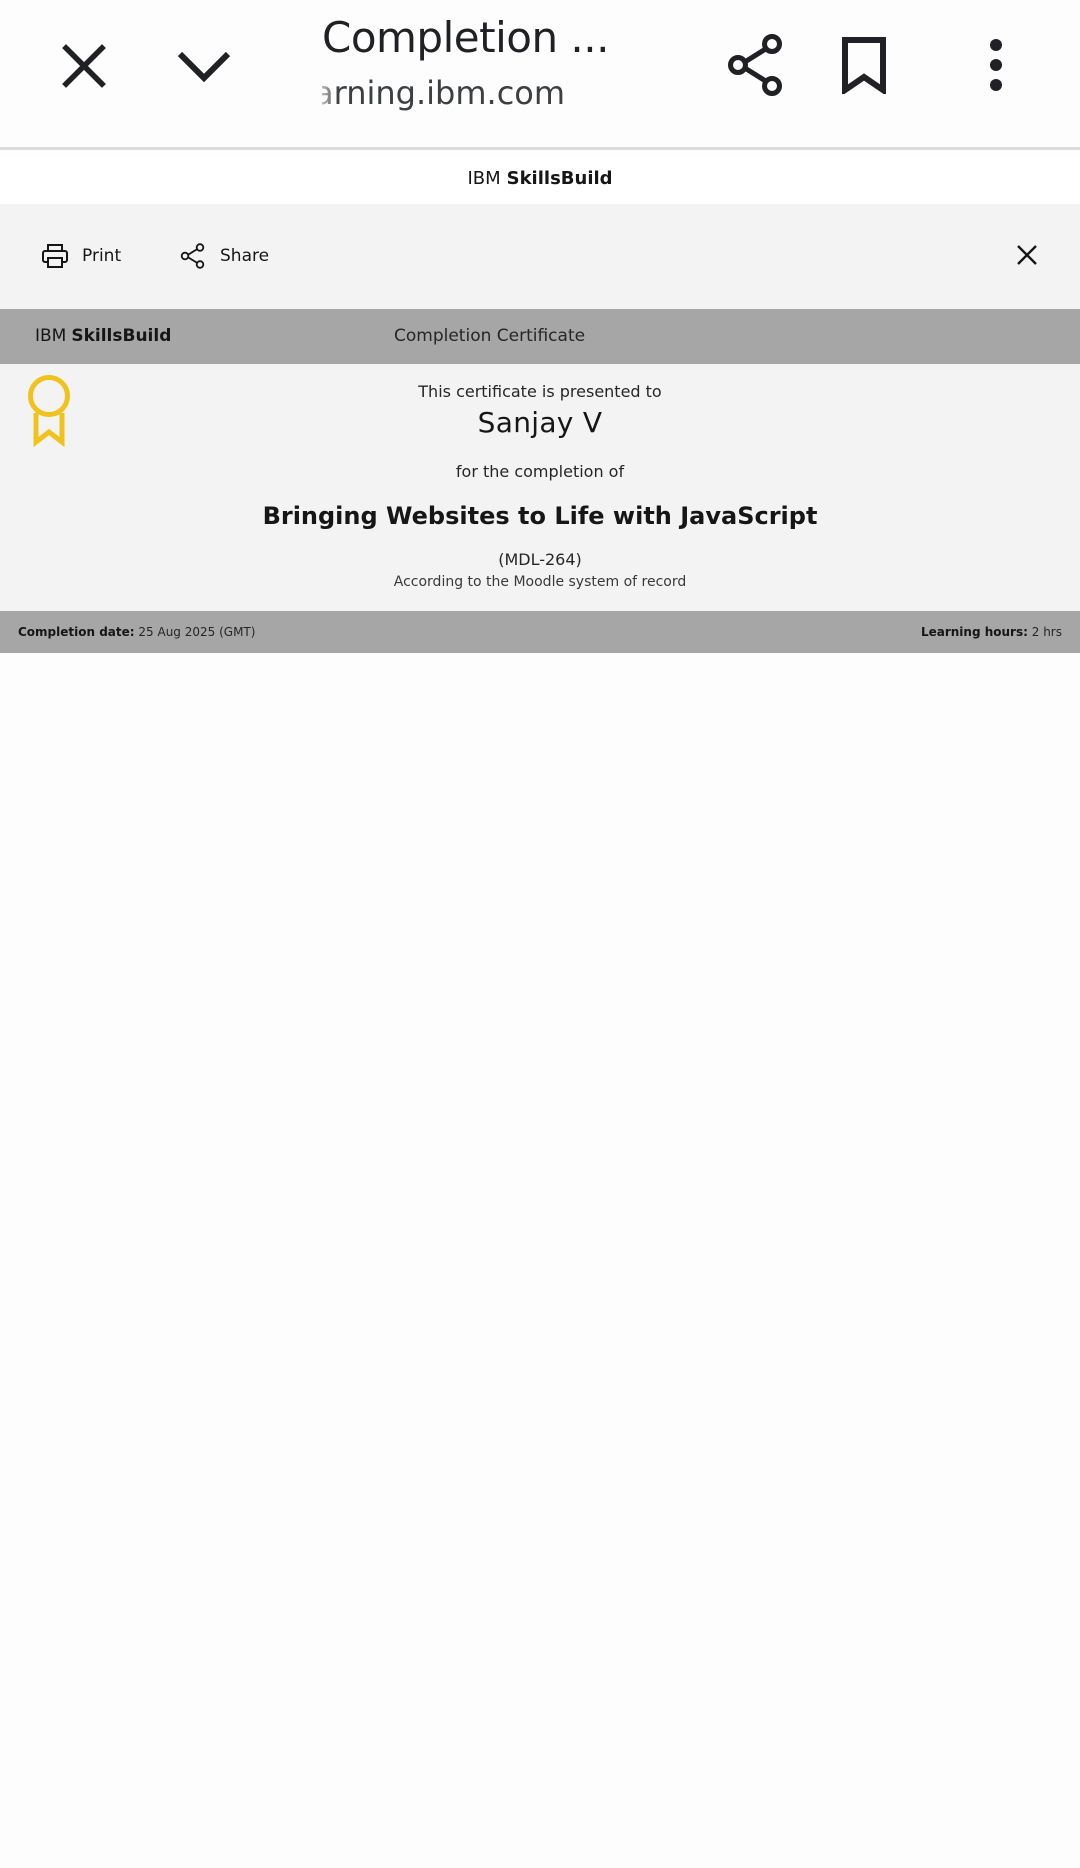 The height and width of the screenshot is (1868, 1080). I want to click on site-header-brand-prefix: IBM, so click(484, 178).